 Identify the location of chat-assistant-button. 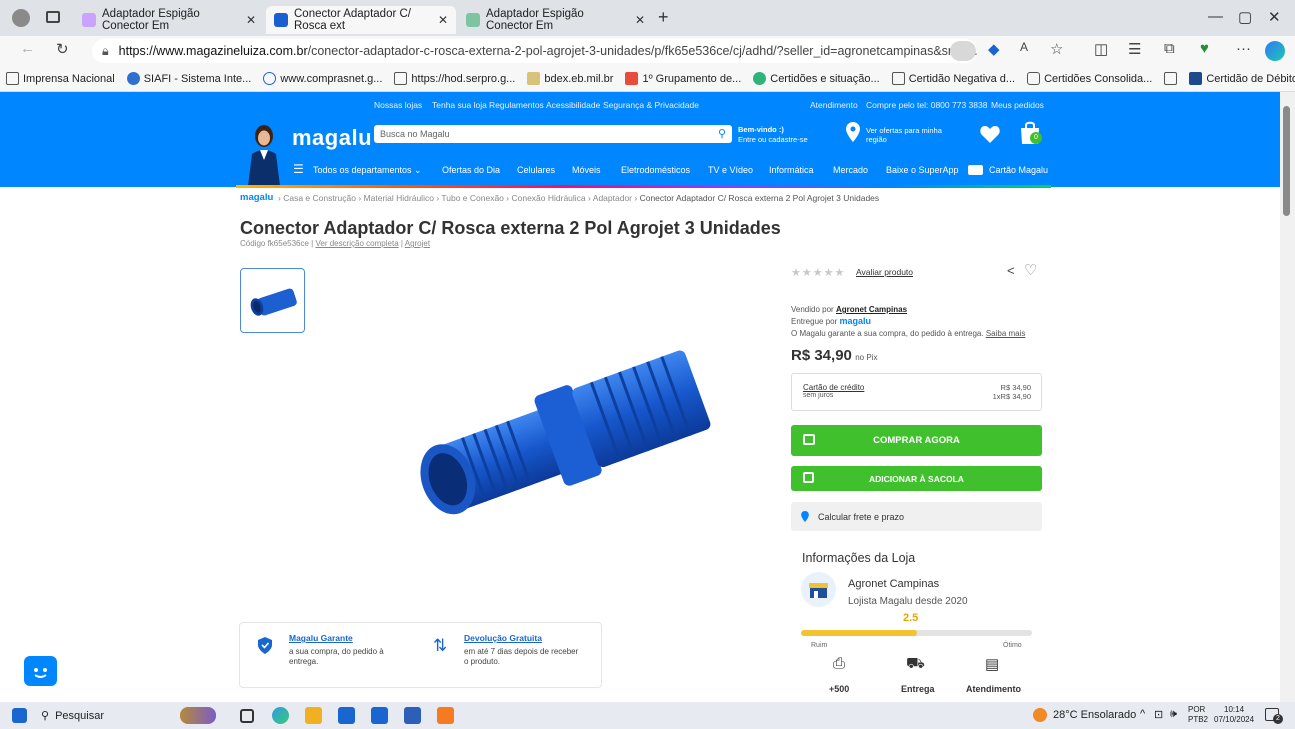
(40, 671).